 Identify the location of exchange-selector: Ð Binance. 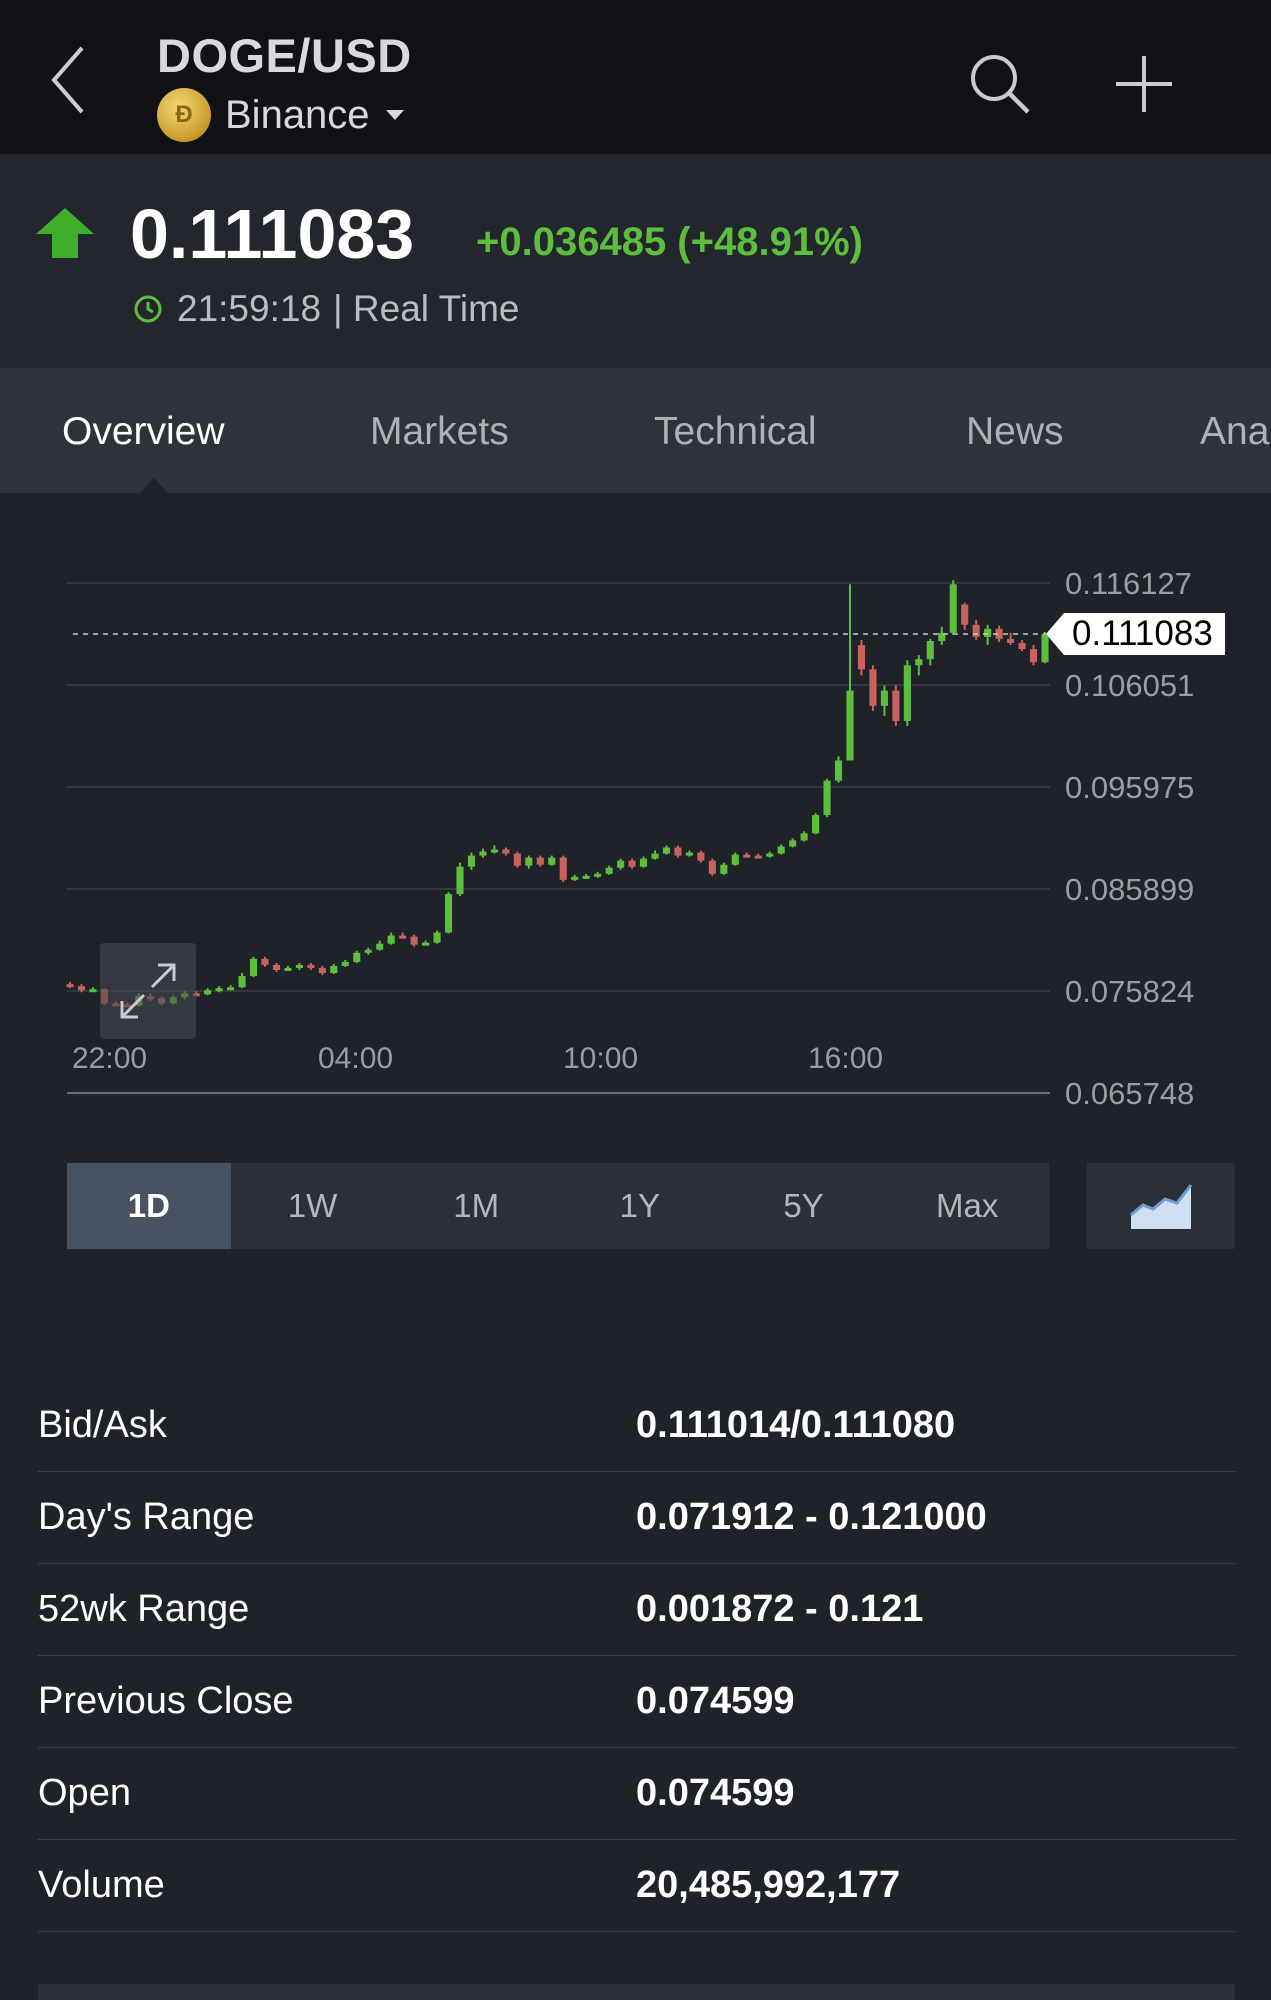
(280, 115).